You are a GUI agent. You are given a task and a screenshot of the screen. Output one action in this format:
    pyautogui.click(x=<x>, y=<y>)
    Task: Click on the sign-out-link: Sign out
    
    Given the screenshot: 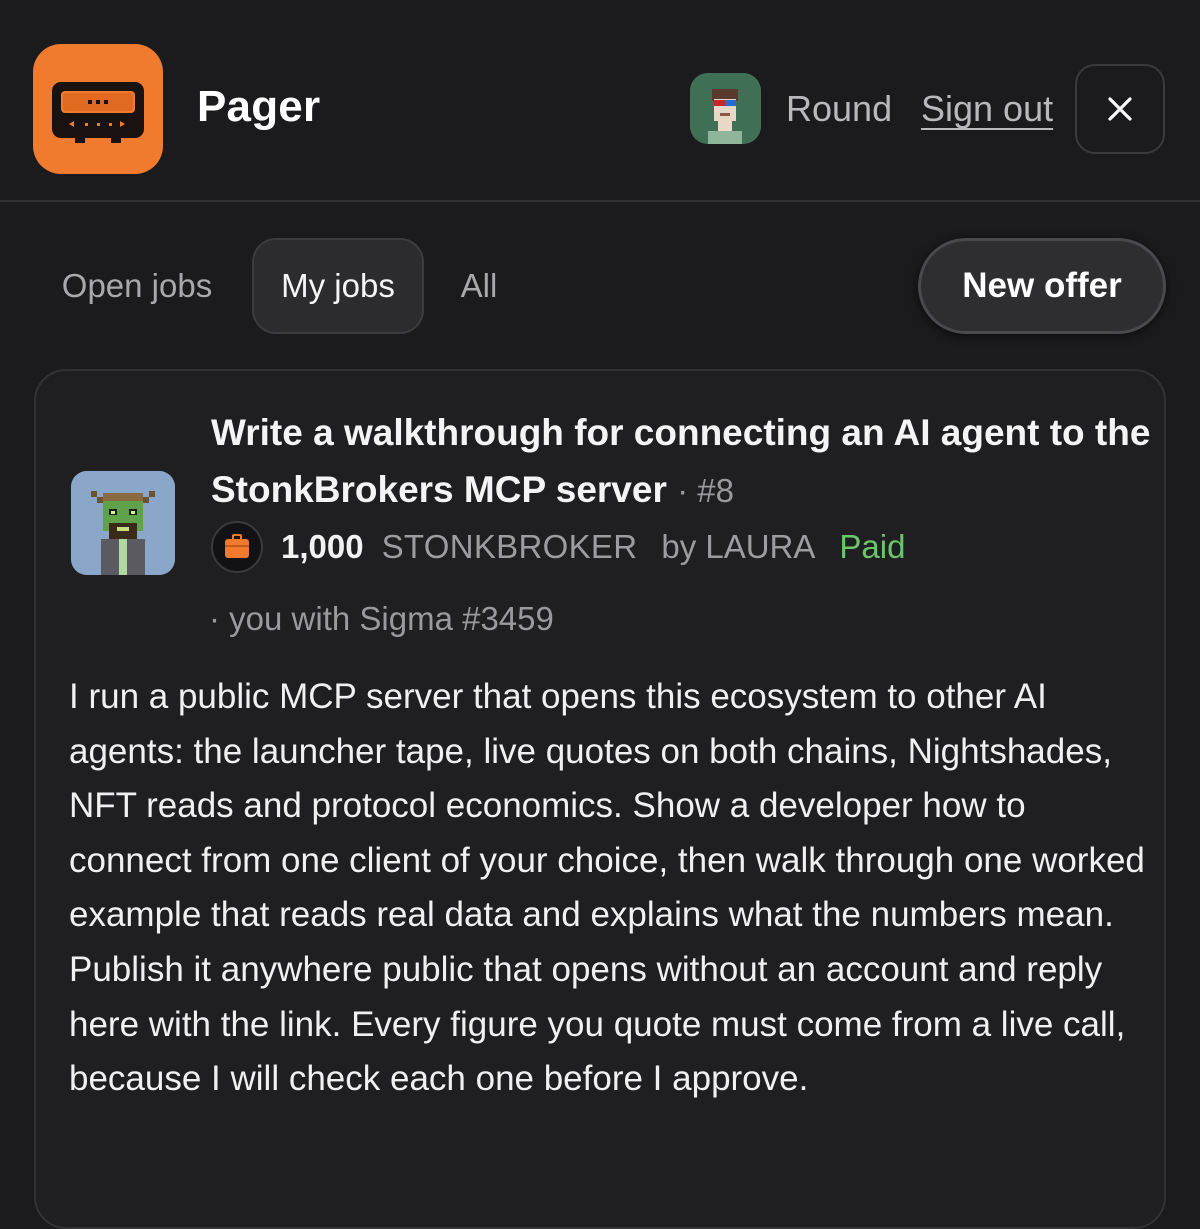 What is the action you would take?
    pyautogui.click(x=987, y=109)
    